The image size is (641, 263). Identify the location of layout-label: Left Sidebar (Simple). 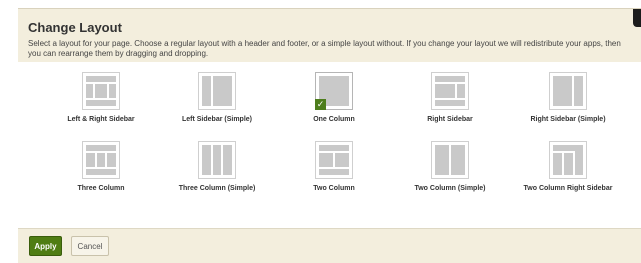
(216, 119).